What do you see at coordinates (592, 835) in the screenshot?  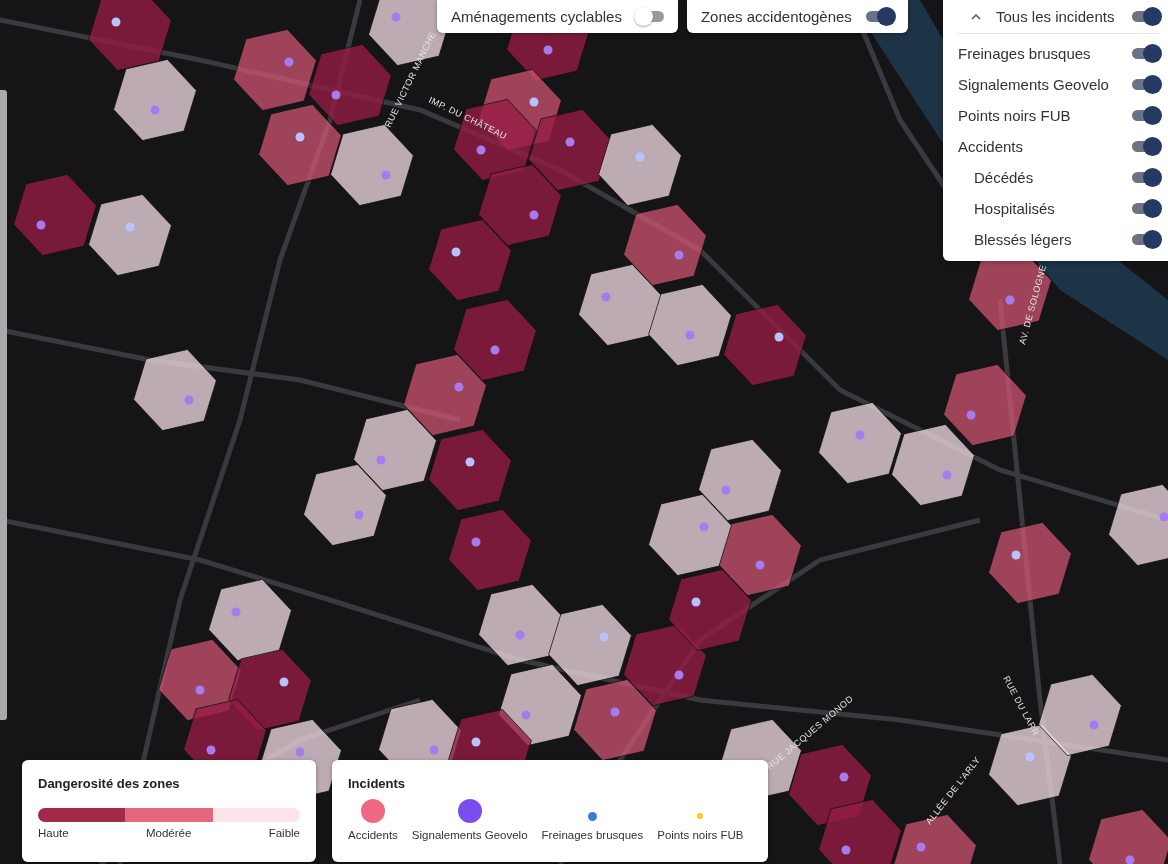 I see `legend-label: Freinages brusques` at bounding box center [592, 835].